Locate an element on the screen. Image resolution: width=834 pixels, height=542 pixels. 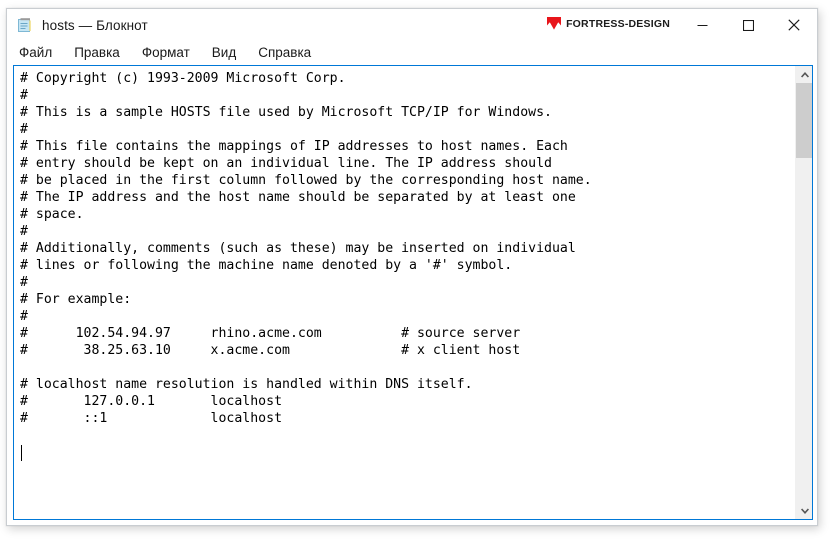
menu-bar: Файл Правка Формат Вид Справка is located at coordinates (412, 52).